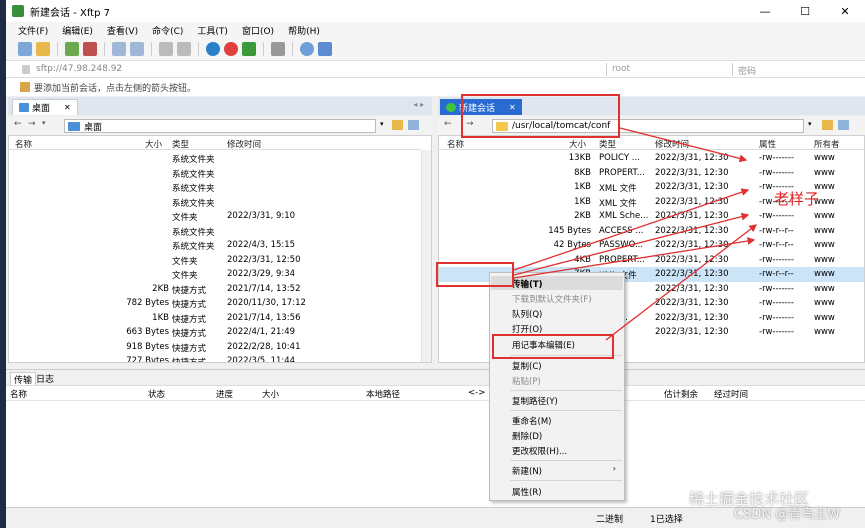 This screenshot has width=865, height=528. What do you see at coordinates (635, 234) in the screenshot?
I see `annotation-arrows` at bounding box center [635, 234].